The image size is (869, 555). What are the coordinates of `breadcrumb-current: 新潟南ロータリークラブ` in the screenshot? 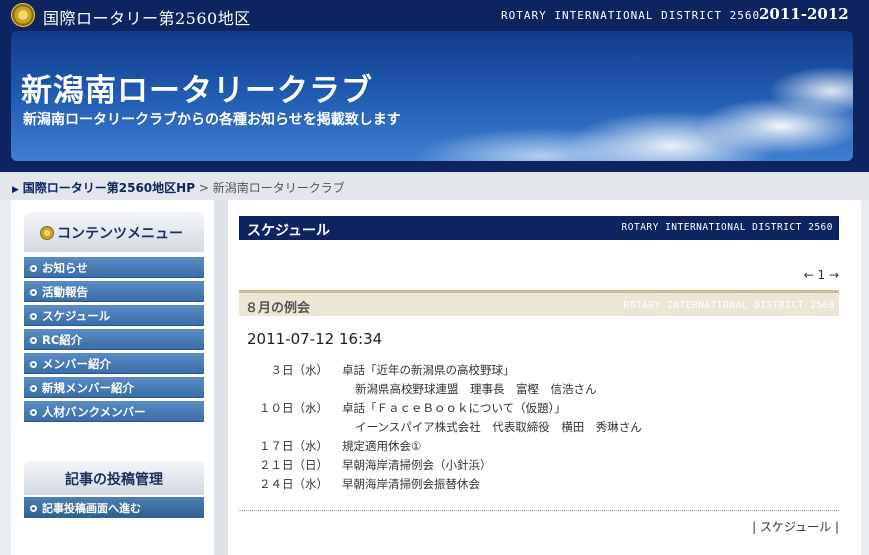 It's located at (278, 188).